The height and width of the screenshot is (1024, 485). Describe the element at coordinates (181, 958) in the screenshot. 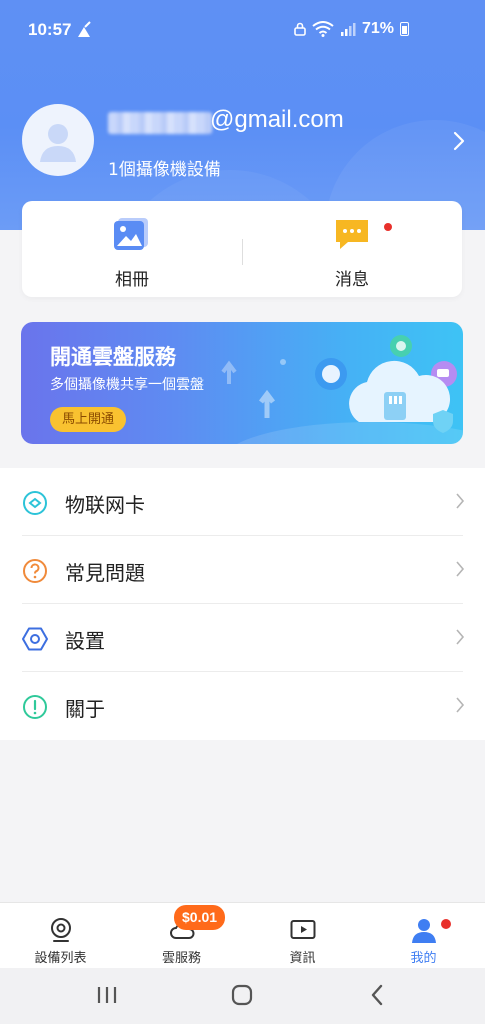

I see `tab-label: 雲服務` at that location.